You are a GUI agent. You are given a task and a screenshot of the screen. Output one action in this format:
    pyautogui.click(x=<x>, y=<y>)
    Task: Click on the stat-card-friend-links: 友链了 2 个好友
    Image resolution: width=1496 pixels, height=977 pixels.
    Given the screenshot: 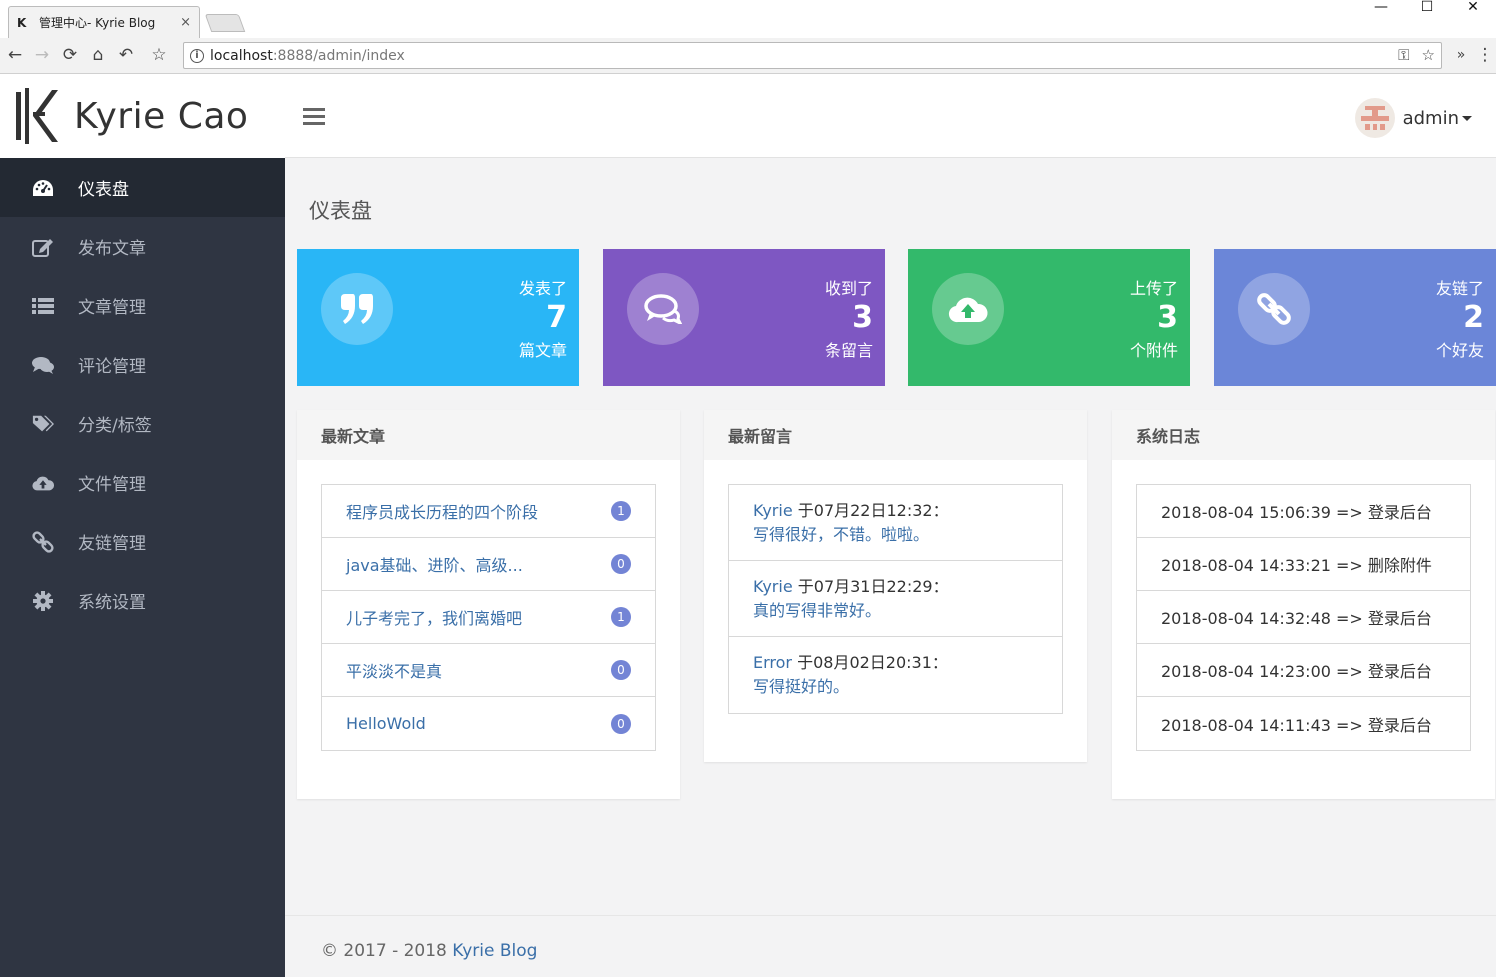 What is the action you would take?
    pyautogui.click(x=1355, y=317)
    